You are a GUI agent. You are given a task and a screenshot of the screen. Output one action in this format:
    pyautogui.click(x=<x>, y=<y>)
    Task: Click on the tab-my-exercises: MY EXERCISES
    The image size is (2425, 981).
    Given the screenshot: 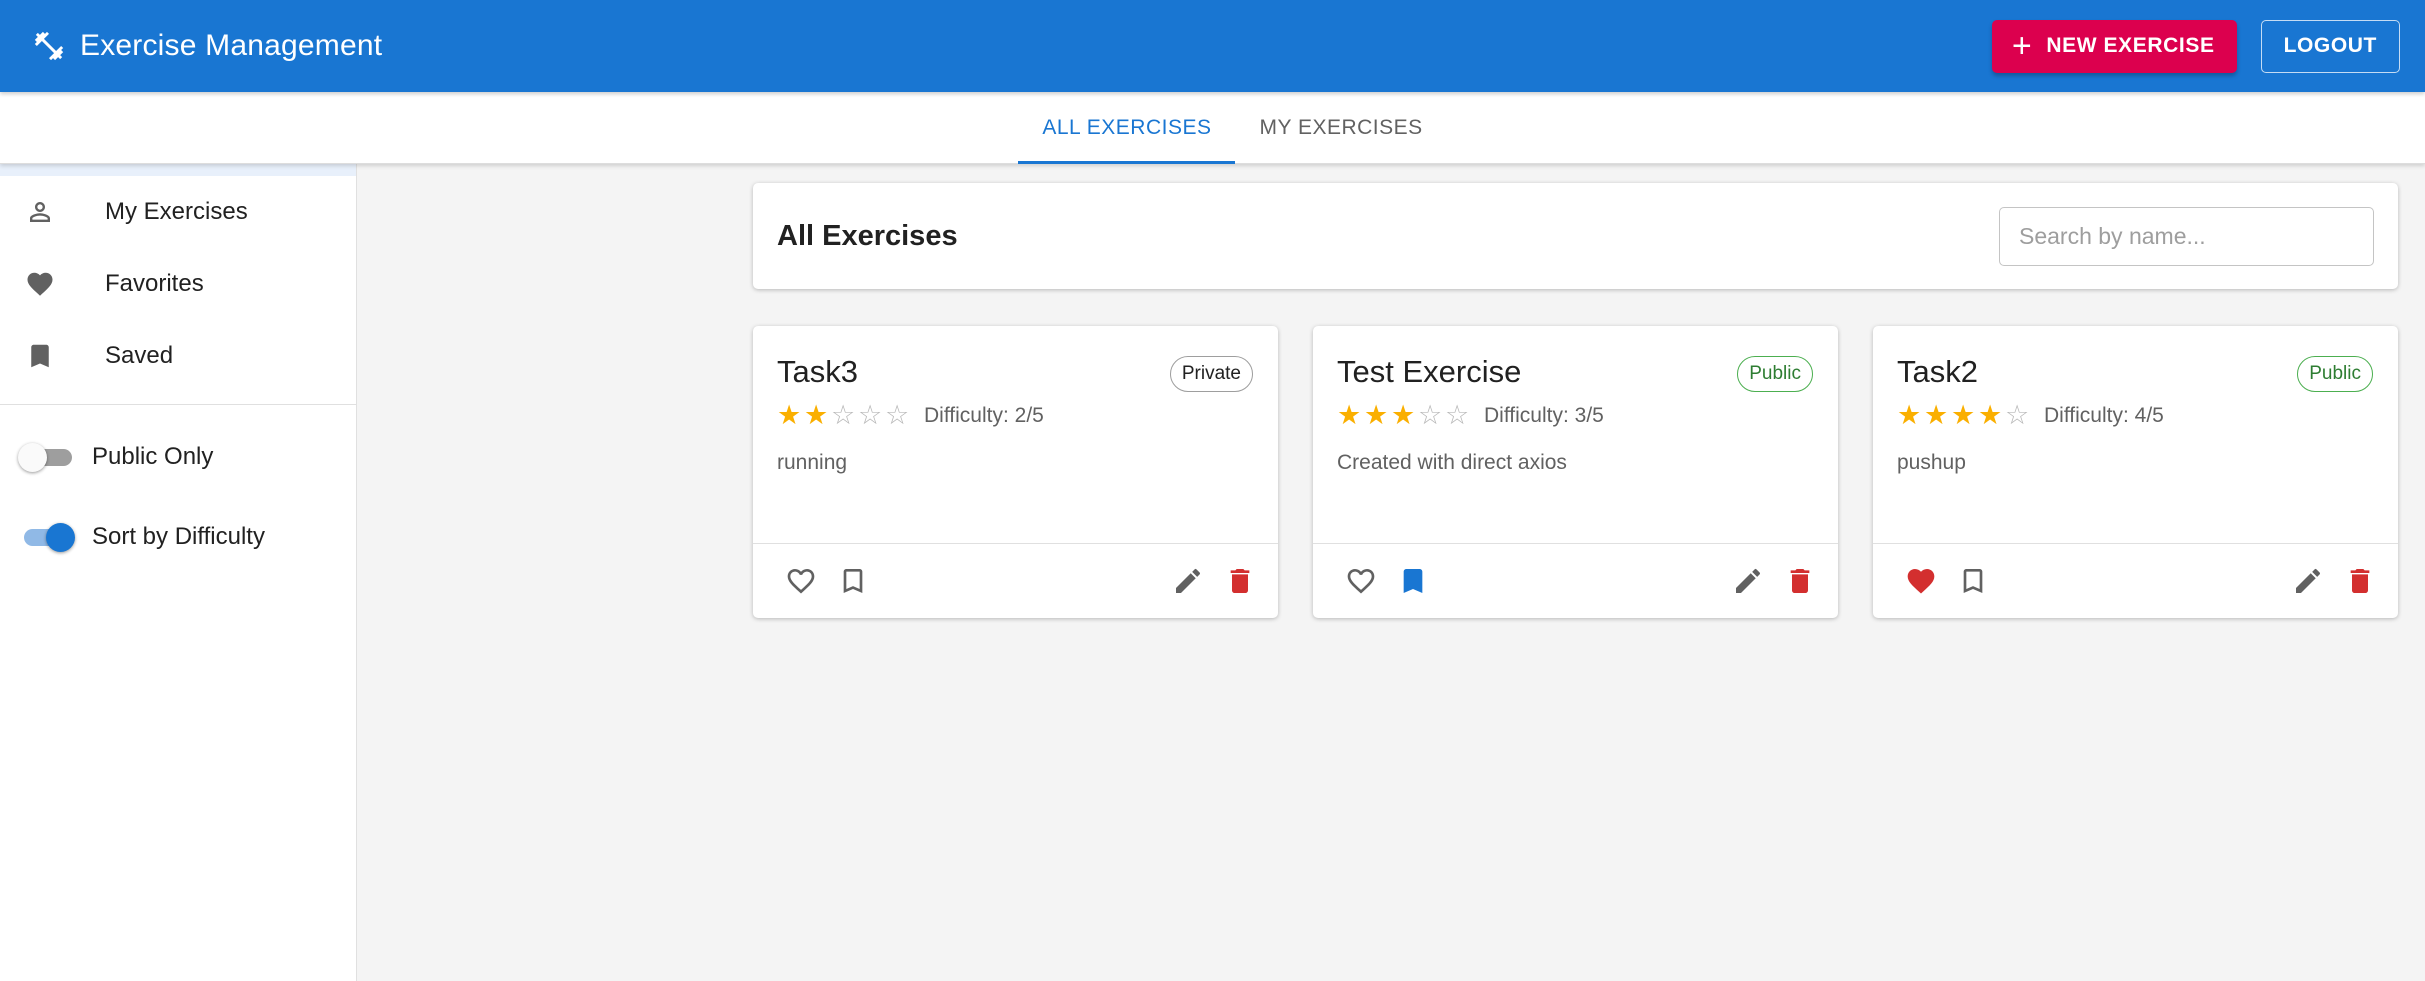 What is the action you would take?
    pyautogui.click(x=1340, y=128)
    